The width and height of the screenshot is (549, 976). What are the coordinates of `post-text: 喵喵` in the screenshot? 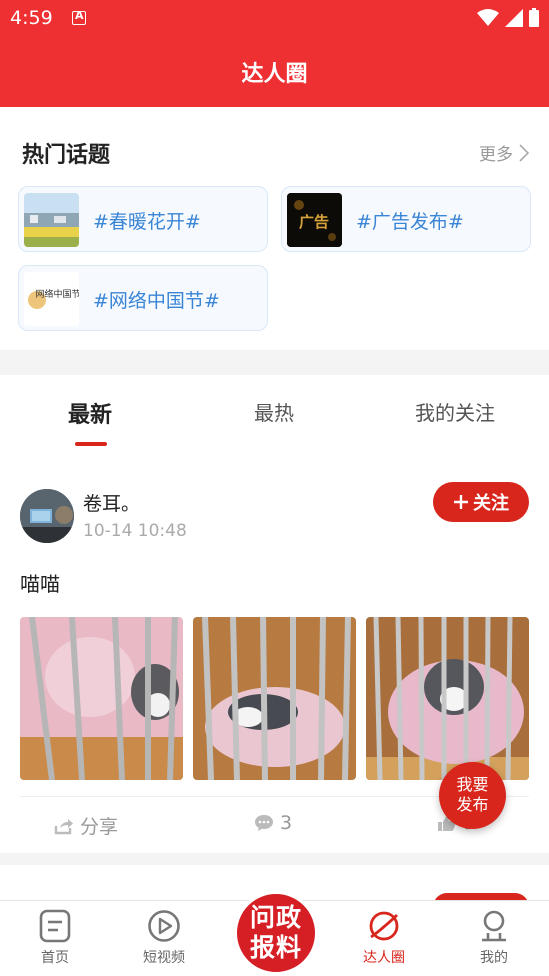 It's located at (40, 584).